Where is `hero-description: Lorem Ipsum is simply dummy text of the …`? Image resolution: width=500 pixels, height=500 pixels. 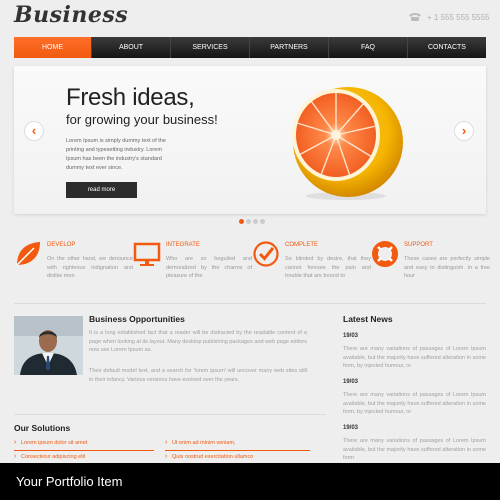
hero-description: Lorem Ipsum is simply dummy text of the … is located at coordinates (116, 154).